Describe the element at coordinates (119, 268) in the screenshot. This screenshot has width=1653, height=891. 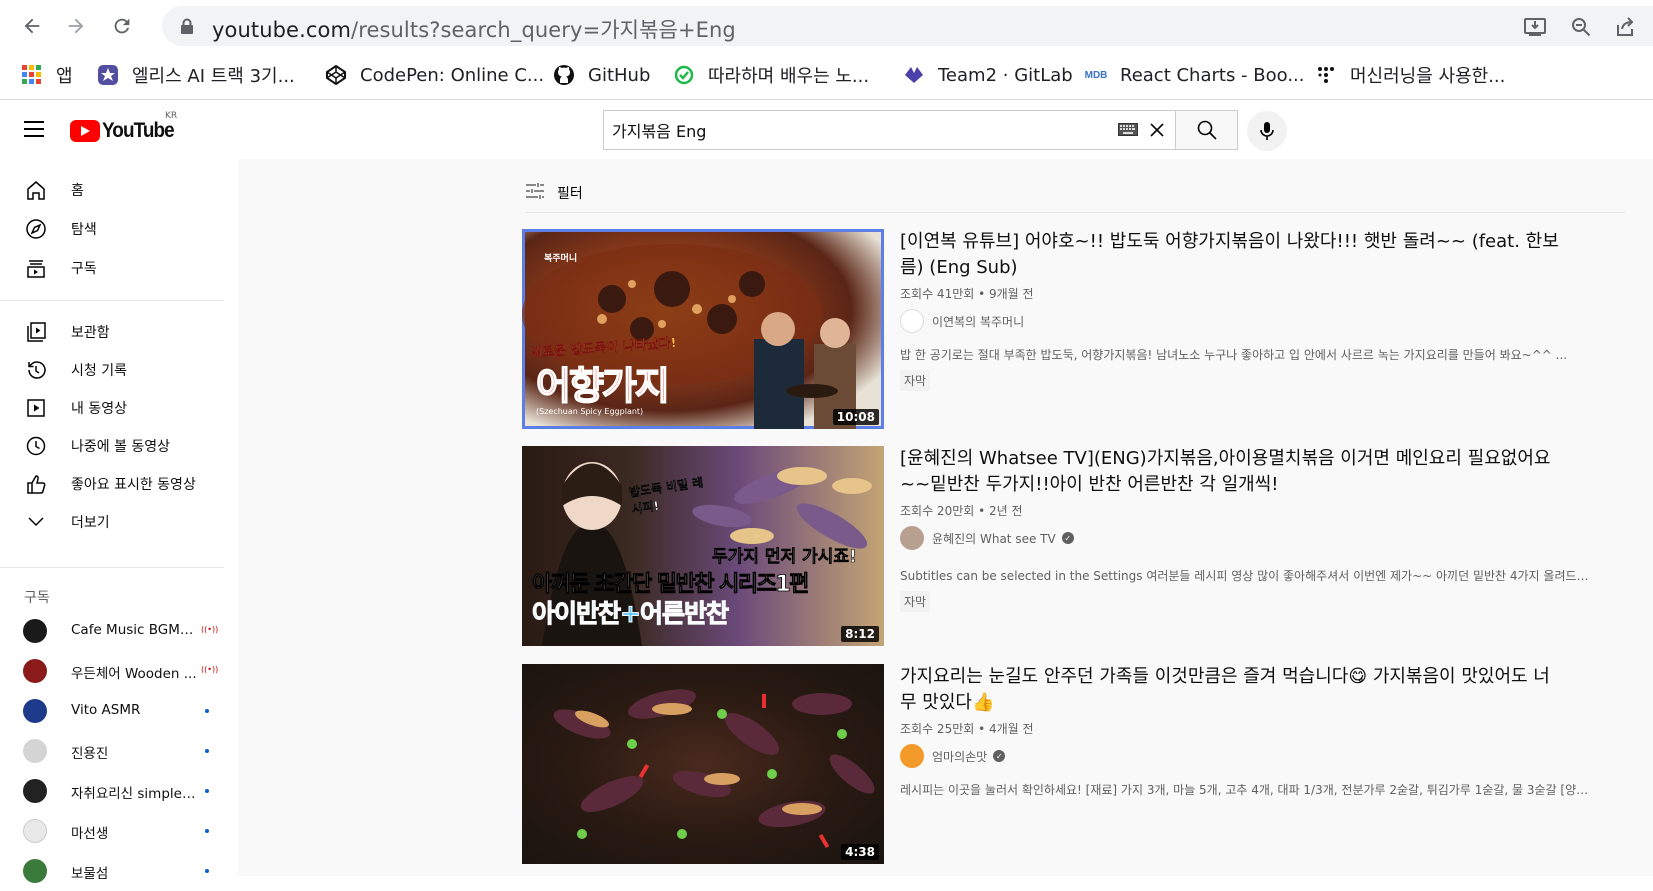
I see `sidebar-item-subscriptions: 구독` at that location.